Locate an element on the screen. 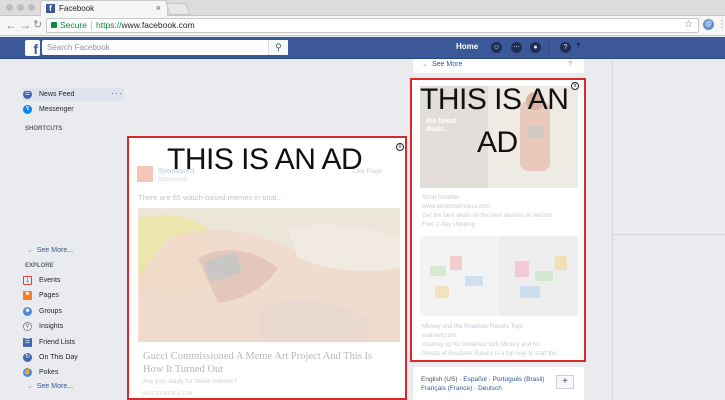 The height and width of the screenshot is (400, 725). search-icon: ⚲ is located at coordinates (278, 47).